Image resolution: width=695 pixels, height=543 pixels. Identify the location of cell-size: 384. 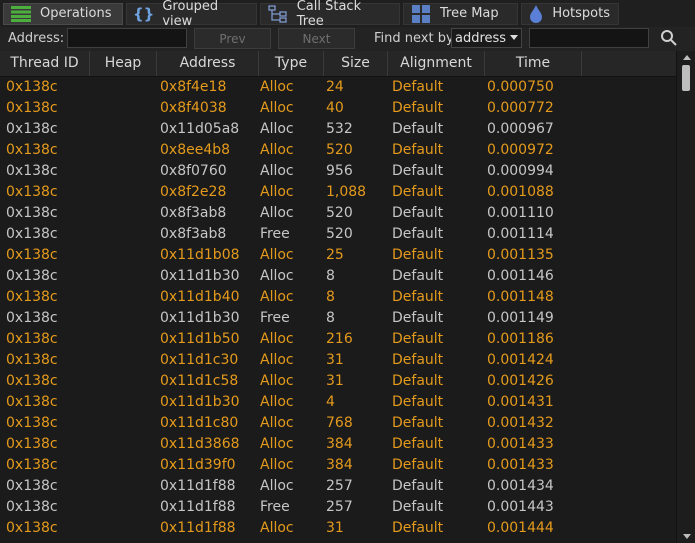
(339, 465).